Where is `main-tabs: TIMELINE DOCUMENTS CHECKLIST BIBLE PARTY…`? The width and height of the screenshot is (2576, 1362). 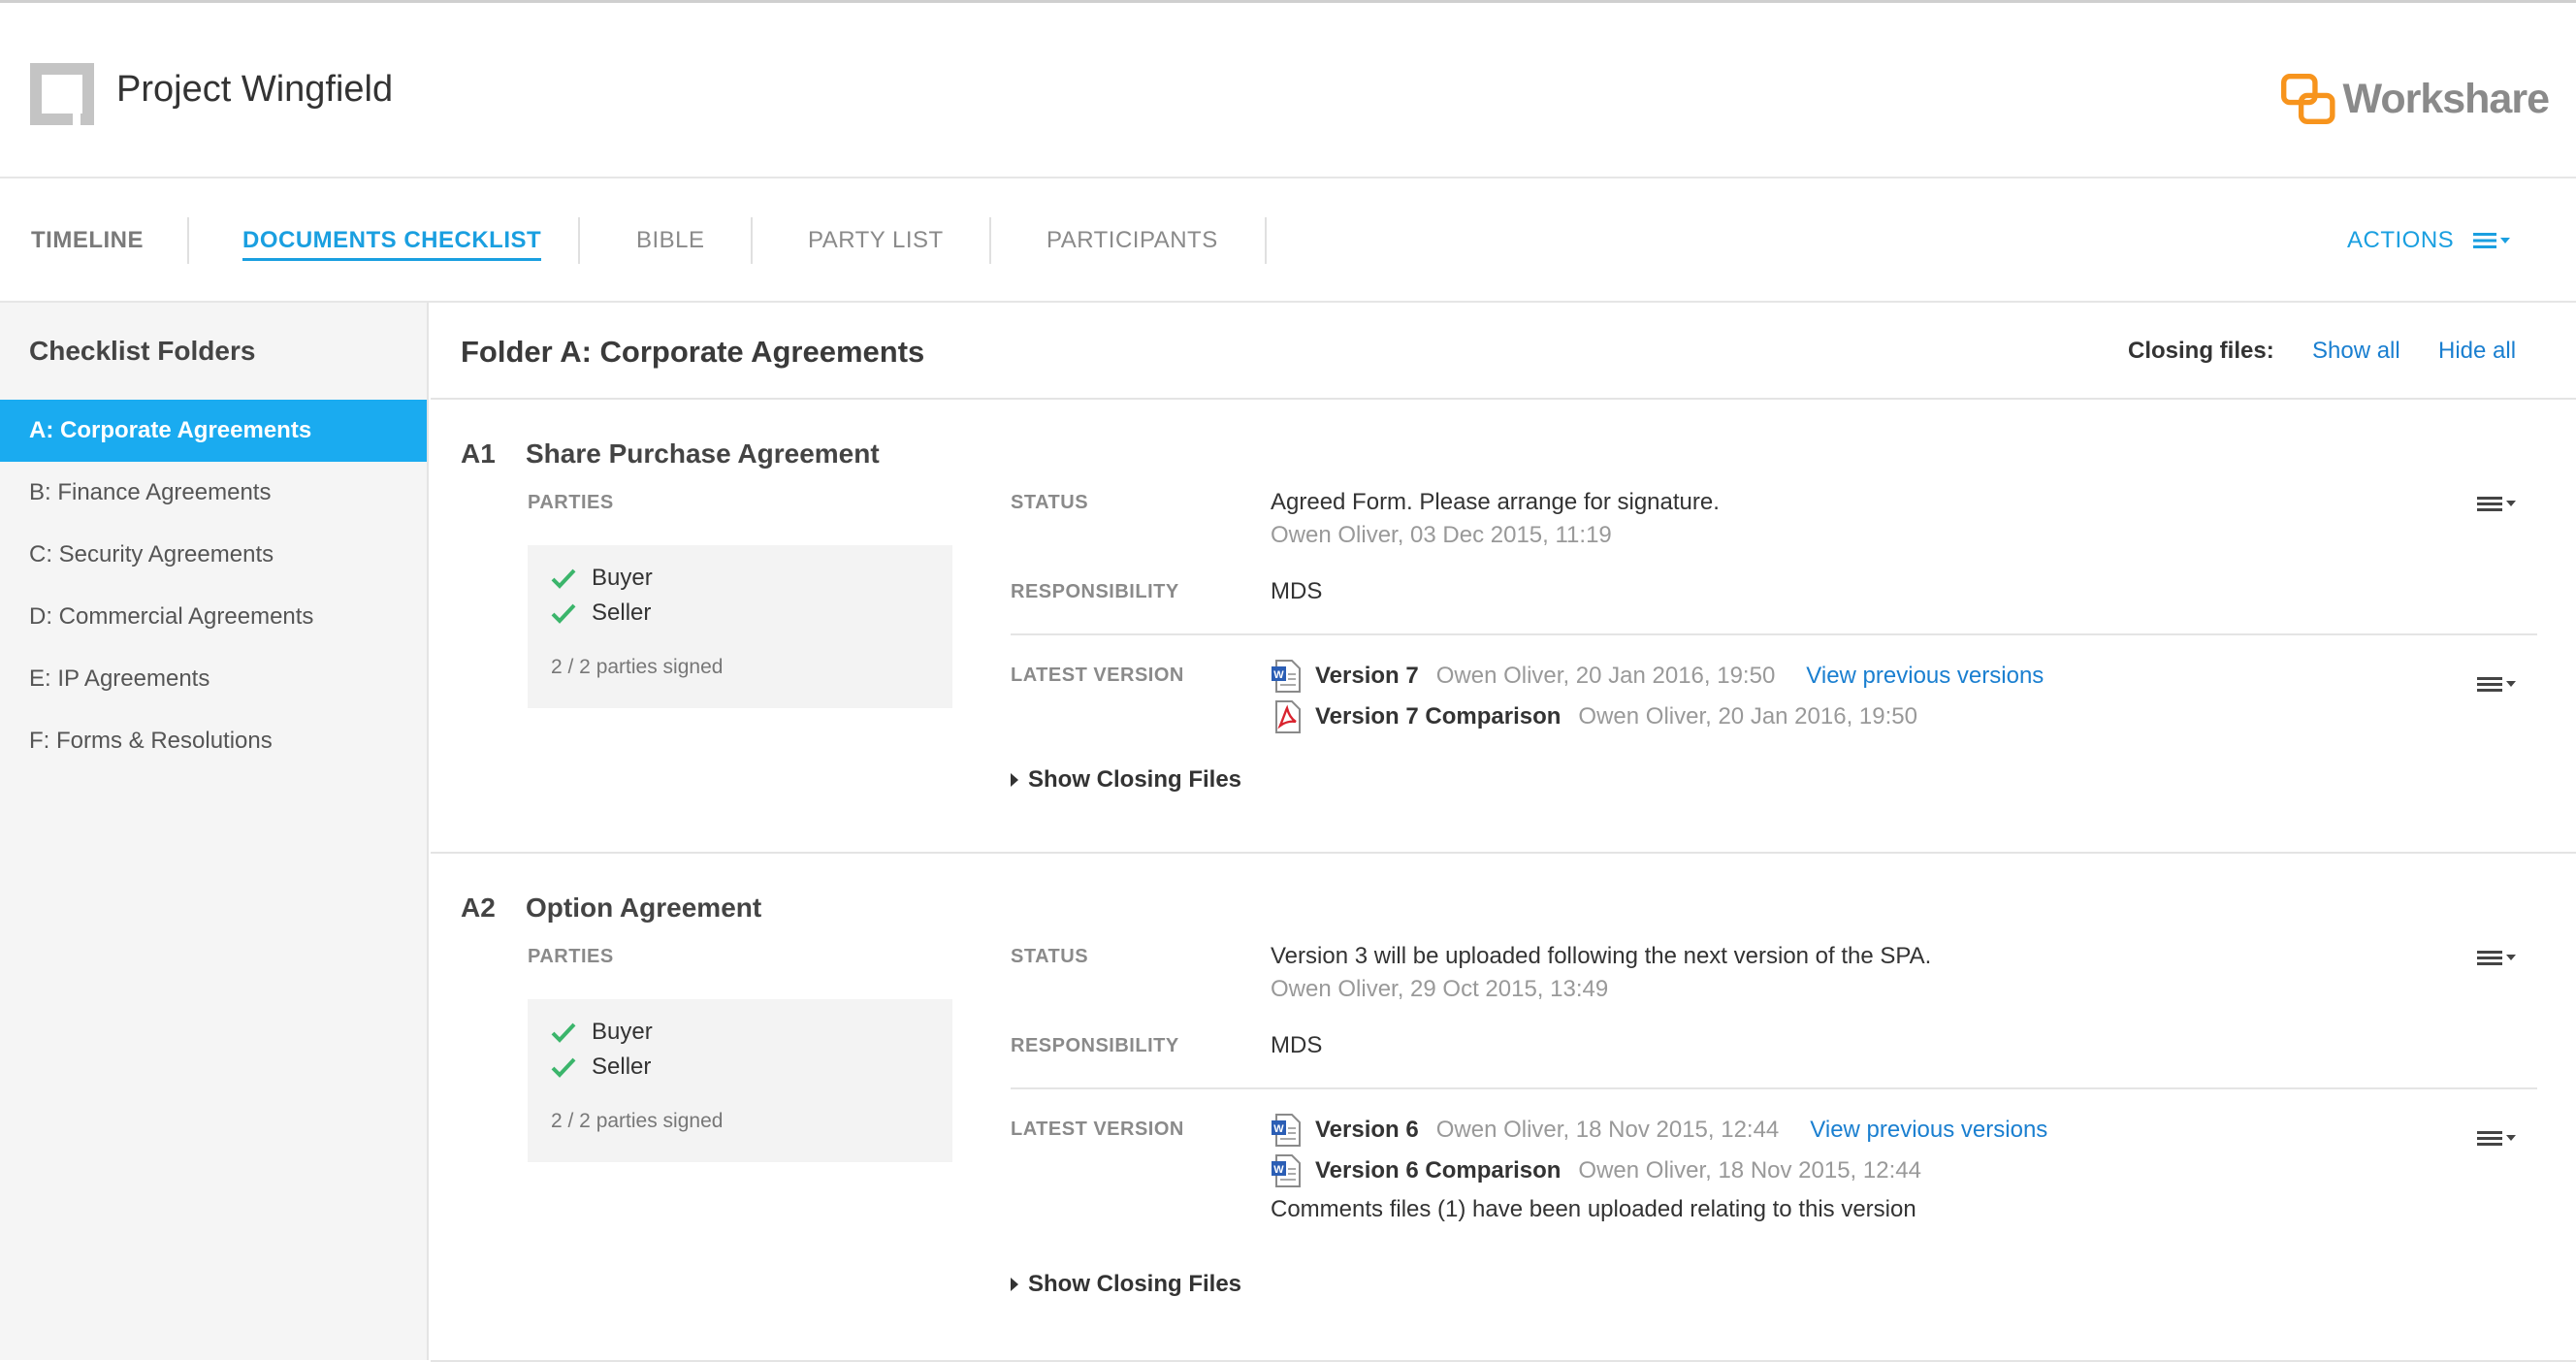 main-tabs: TIMELINE DOCUMENTS CHECKLIST BIBLE PARTY… is located at coordinates (1288, 241).